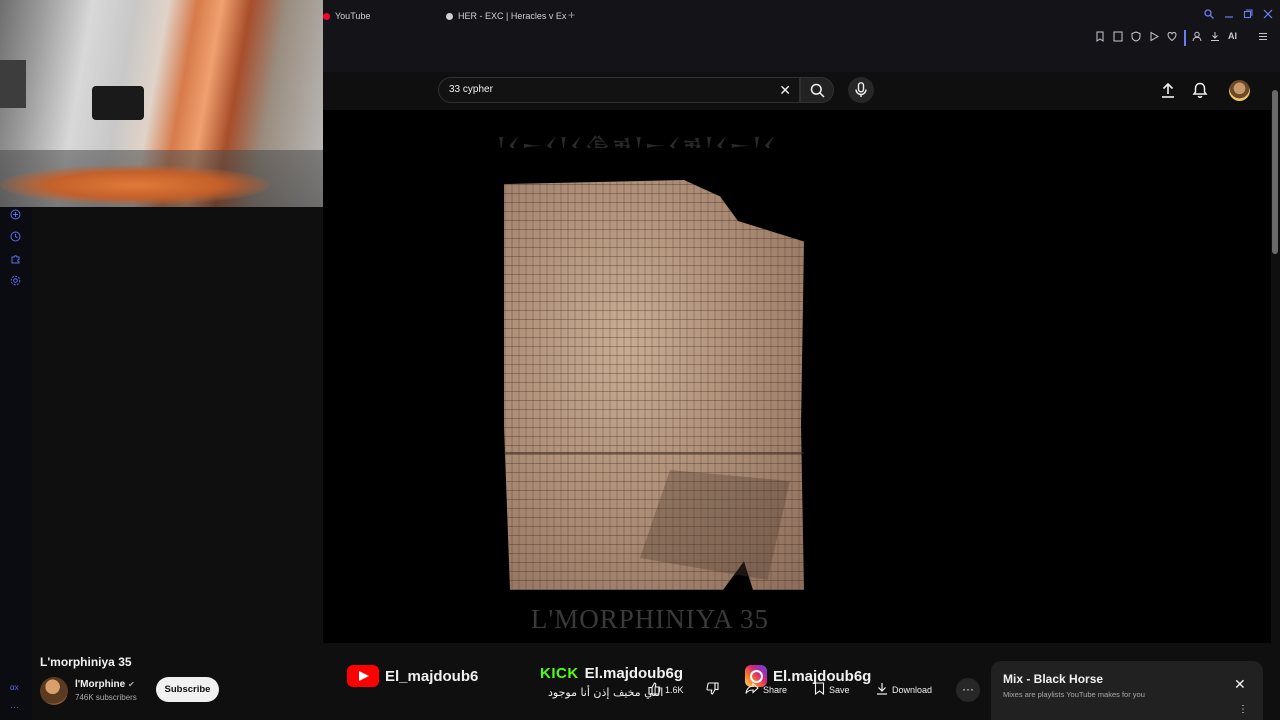 The height and width of the screenshot is (720, 1280). I want to click on mix-menu-icon: ⋮, so click(1243, 709).